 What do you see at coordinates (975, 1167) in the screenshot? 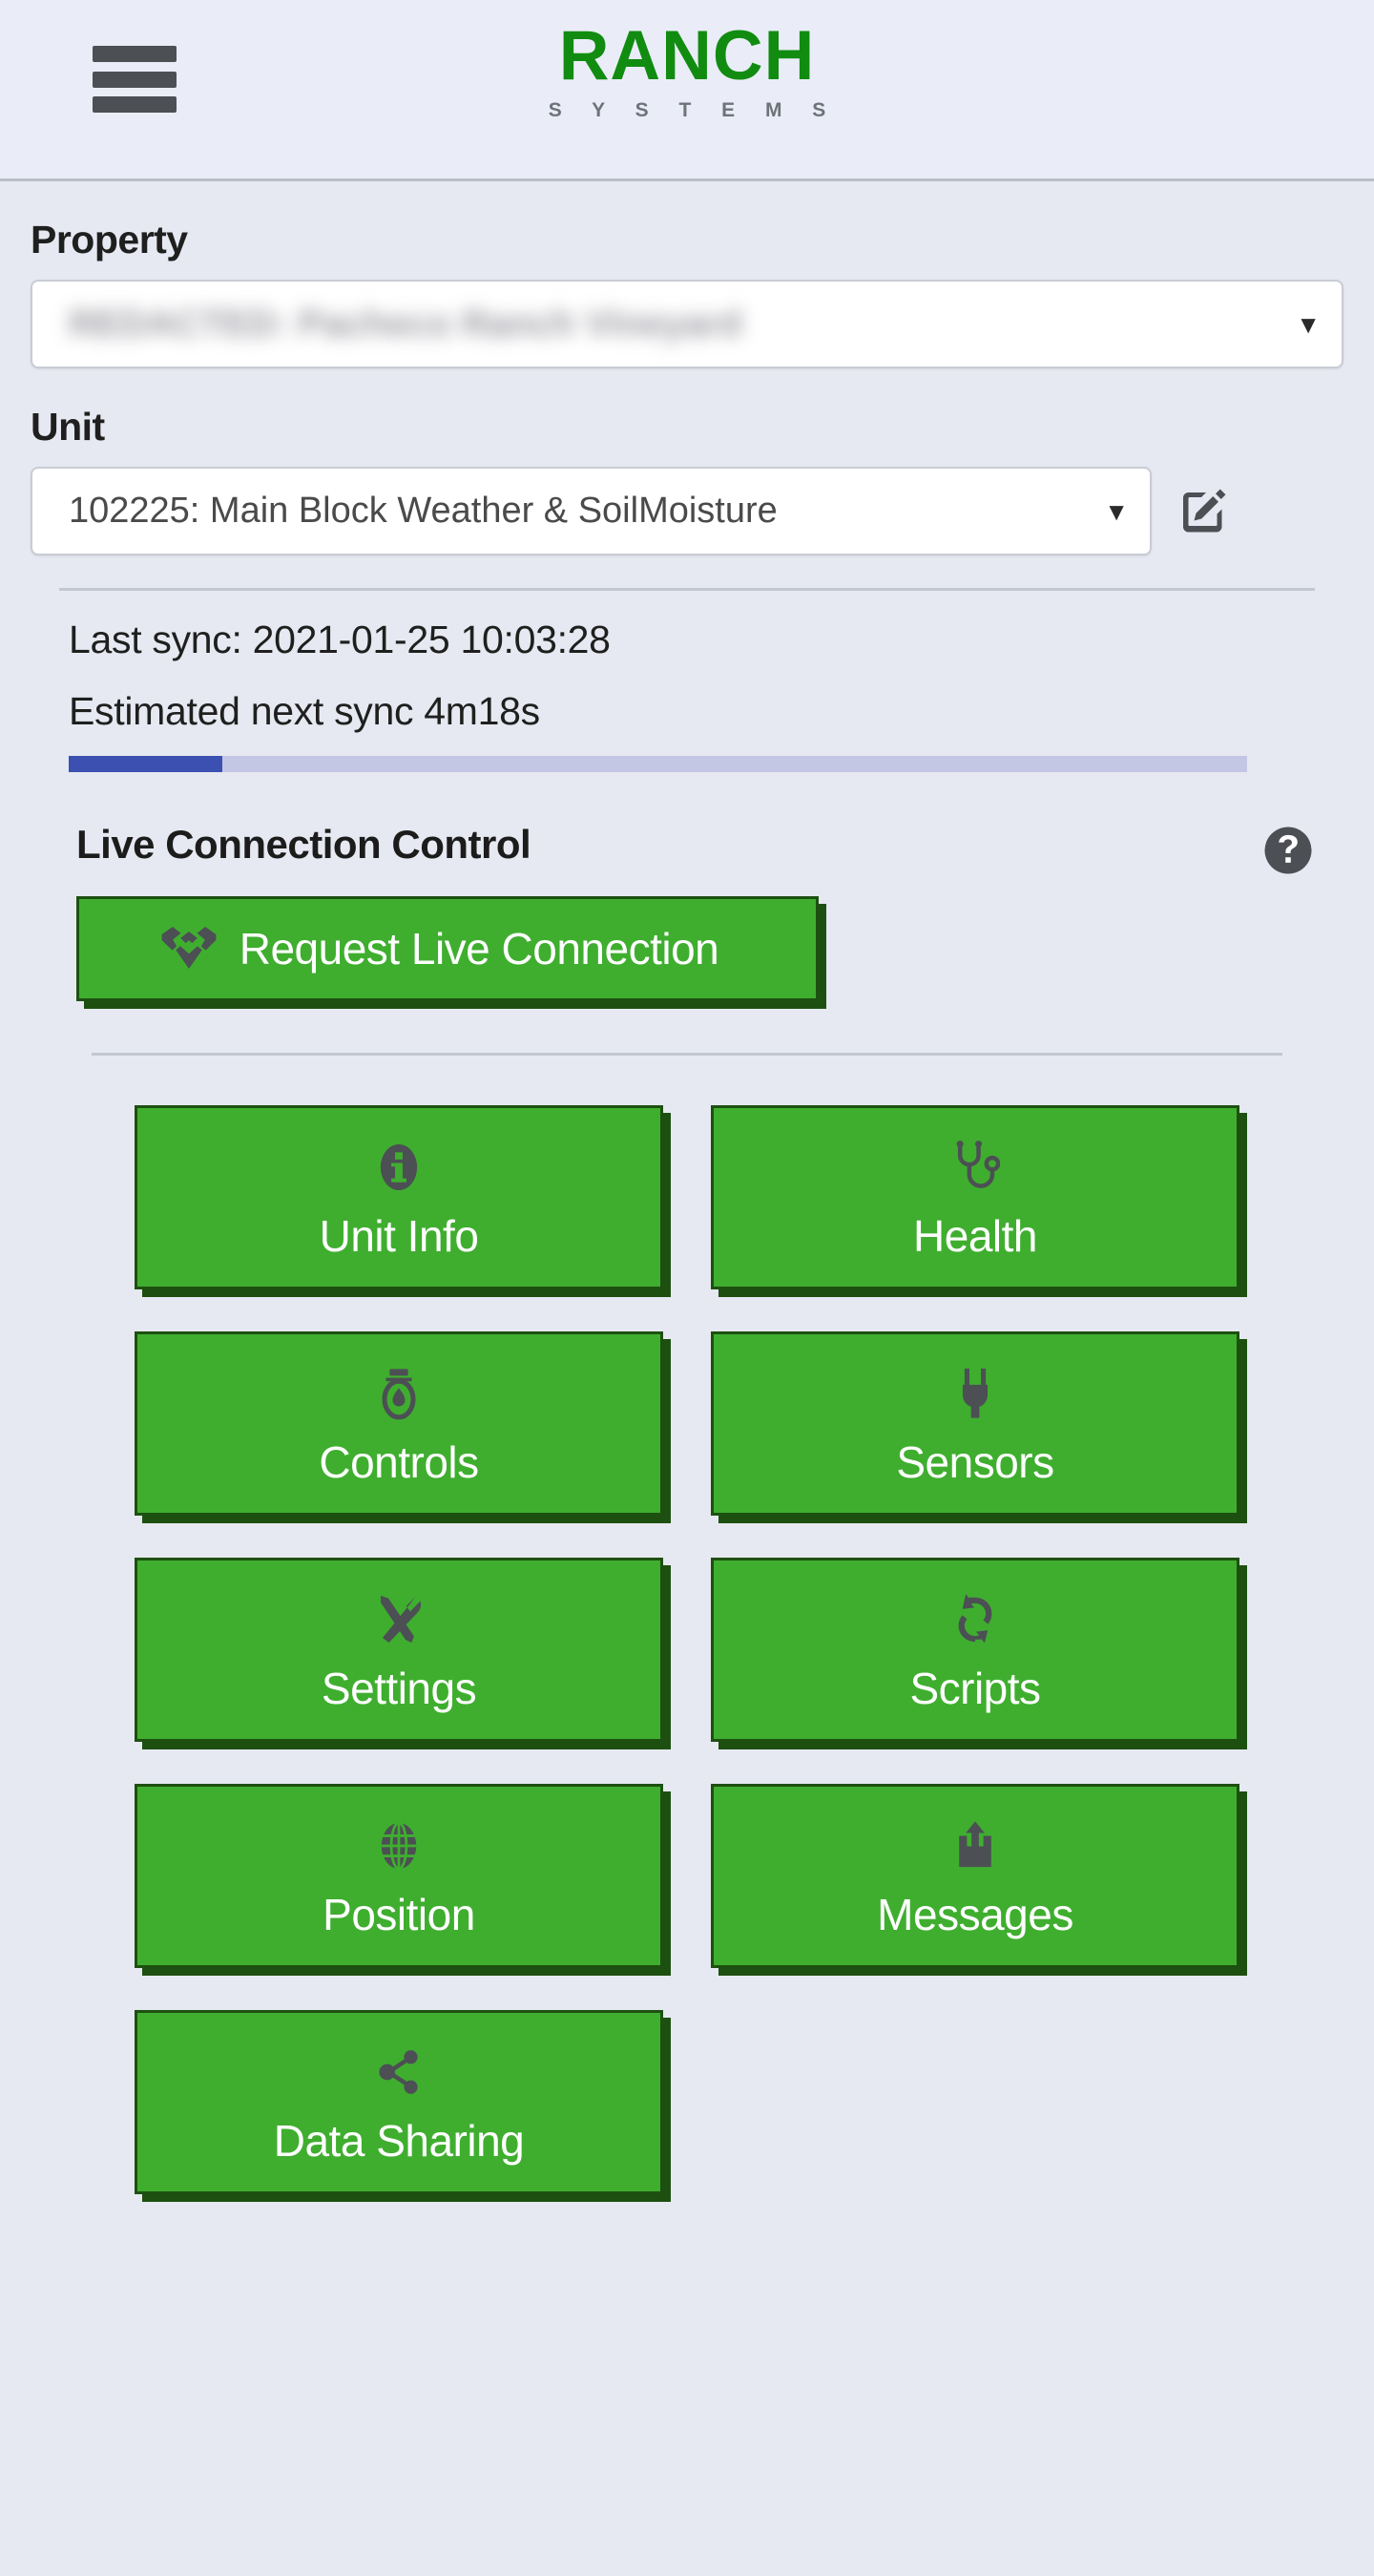
I see `stethoscope-icon` at bounding box center [975, 1167].